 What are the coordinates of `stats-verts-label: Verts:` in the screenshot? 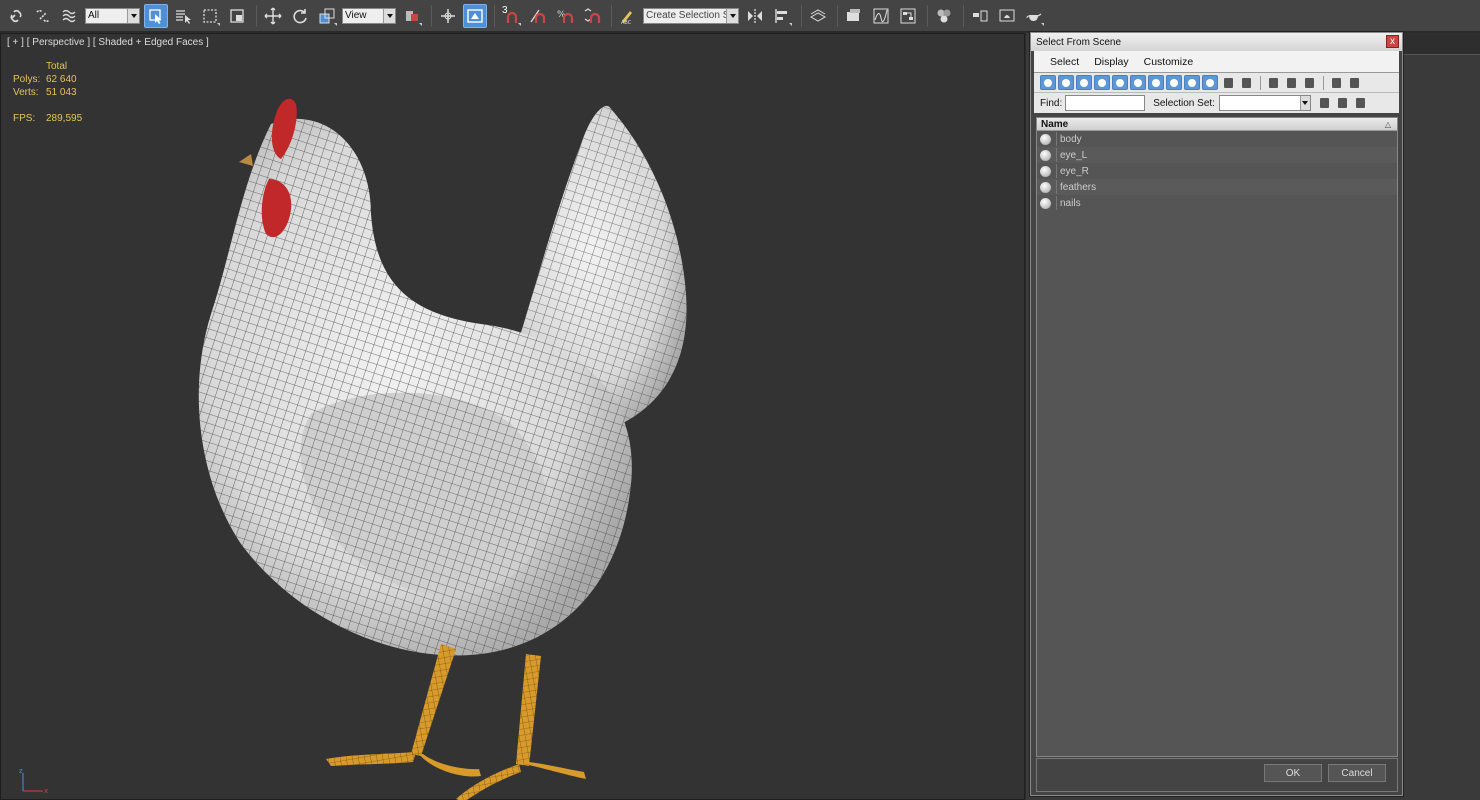 It's located at (26, 92).